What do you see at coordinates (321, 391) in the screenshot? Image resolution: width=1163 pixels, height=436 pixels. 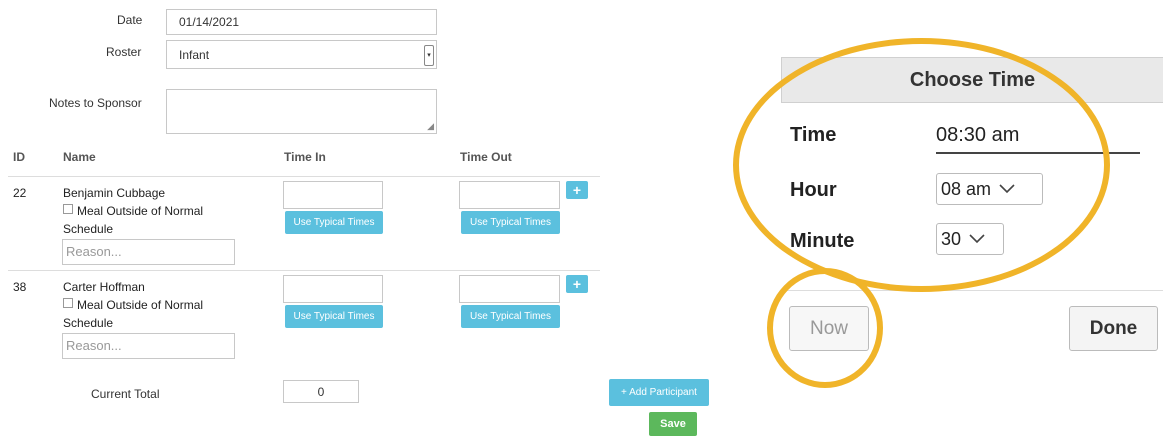 I see `current-total-value: 0` at bounding box center [321, 391].